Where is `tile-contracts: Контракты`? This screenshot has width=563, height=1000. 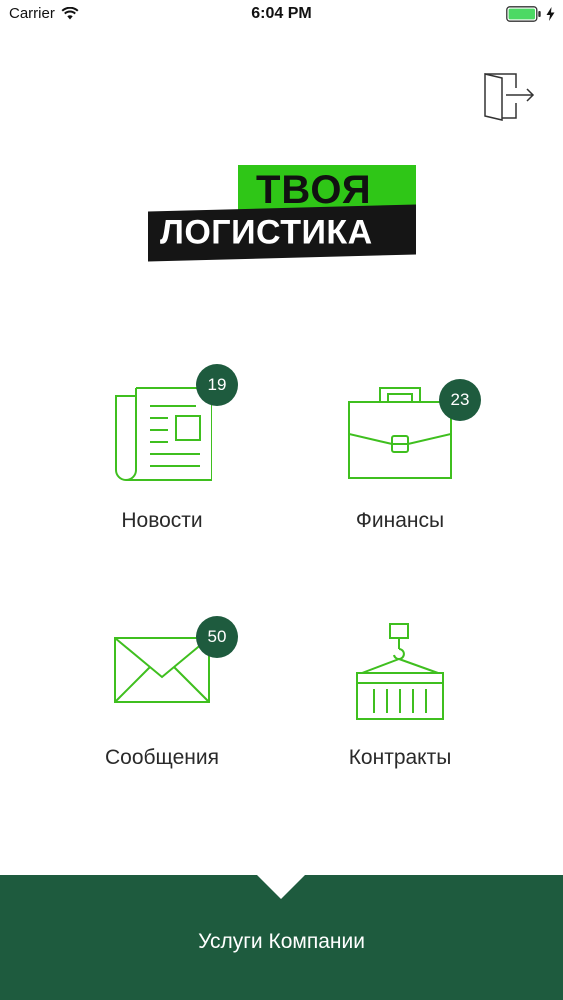 tile-contracts: Контракты is located at coordinates (400, 700).